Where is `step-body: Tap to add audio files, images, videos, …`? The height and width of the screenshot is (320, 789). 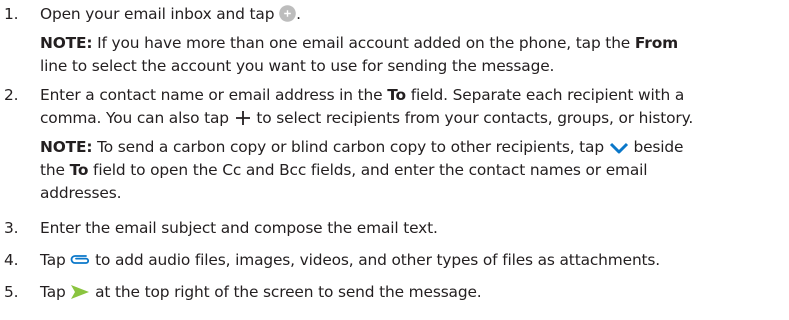
step-body: Tap to add audio files, images, videos, … is located at coordinates (414, 260).